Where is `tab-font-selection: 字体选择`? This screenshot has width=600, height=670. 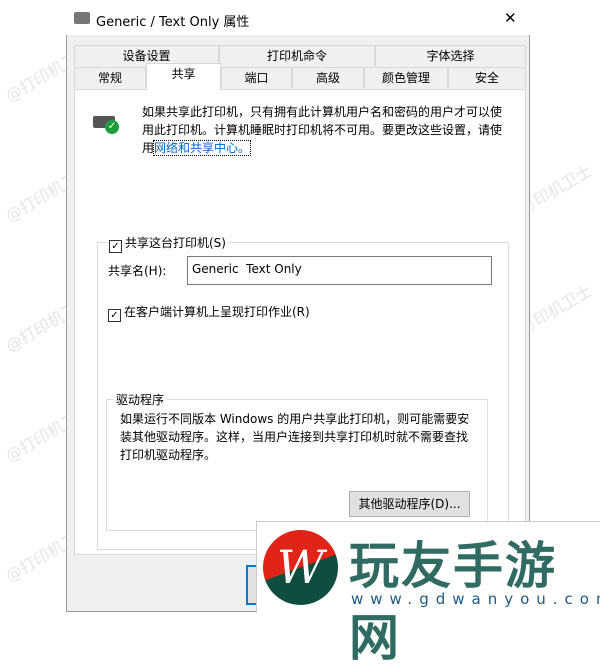
tab-font-selection: 字体选择 is located at coordinates (450, 55).